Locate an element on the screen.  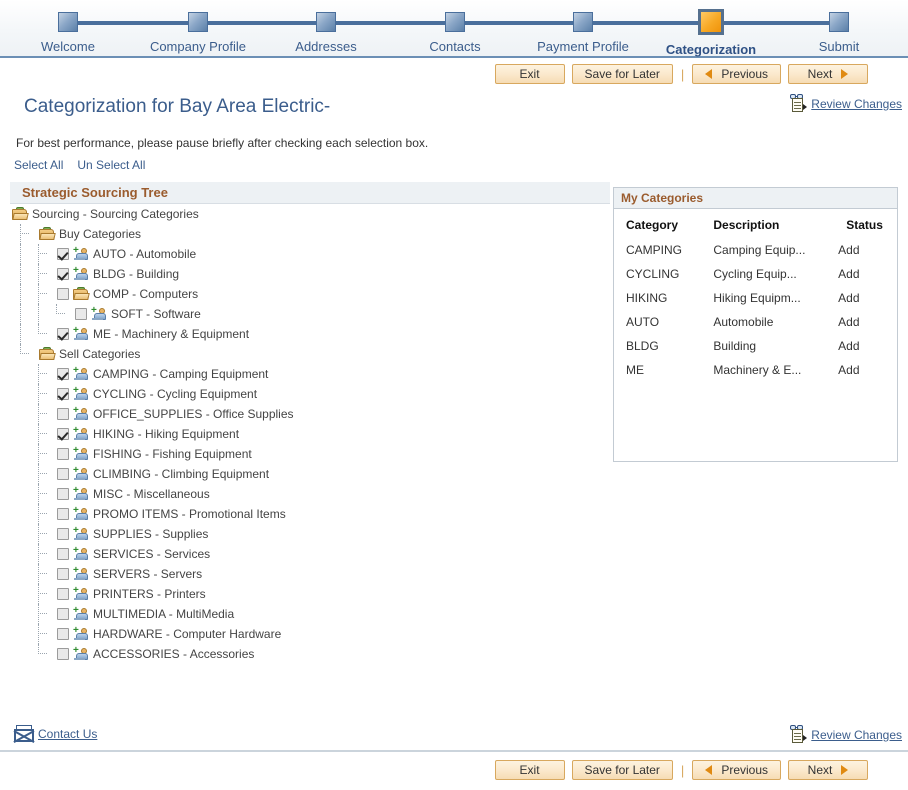
tree-node: + MULTIMEDIA - MultiMedia is located at coordinates (310, 614).